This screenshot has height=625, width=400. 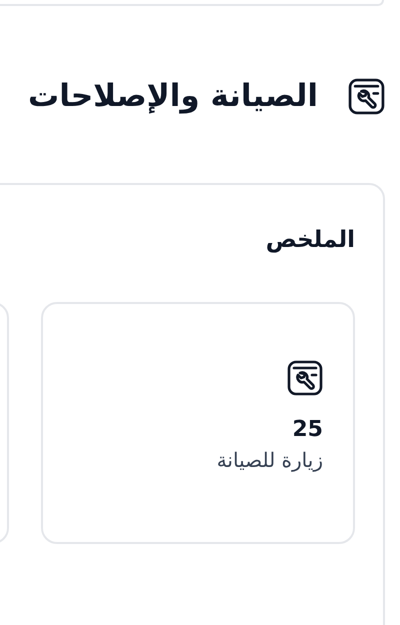 I want to click on stat-value: 25, so click(x=307, y=430).